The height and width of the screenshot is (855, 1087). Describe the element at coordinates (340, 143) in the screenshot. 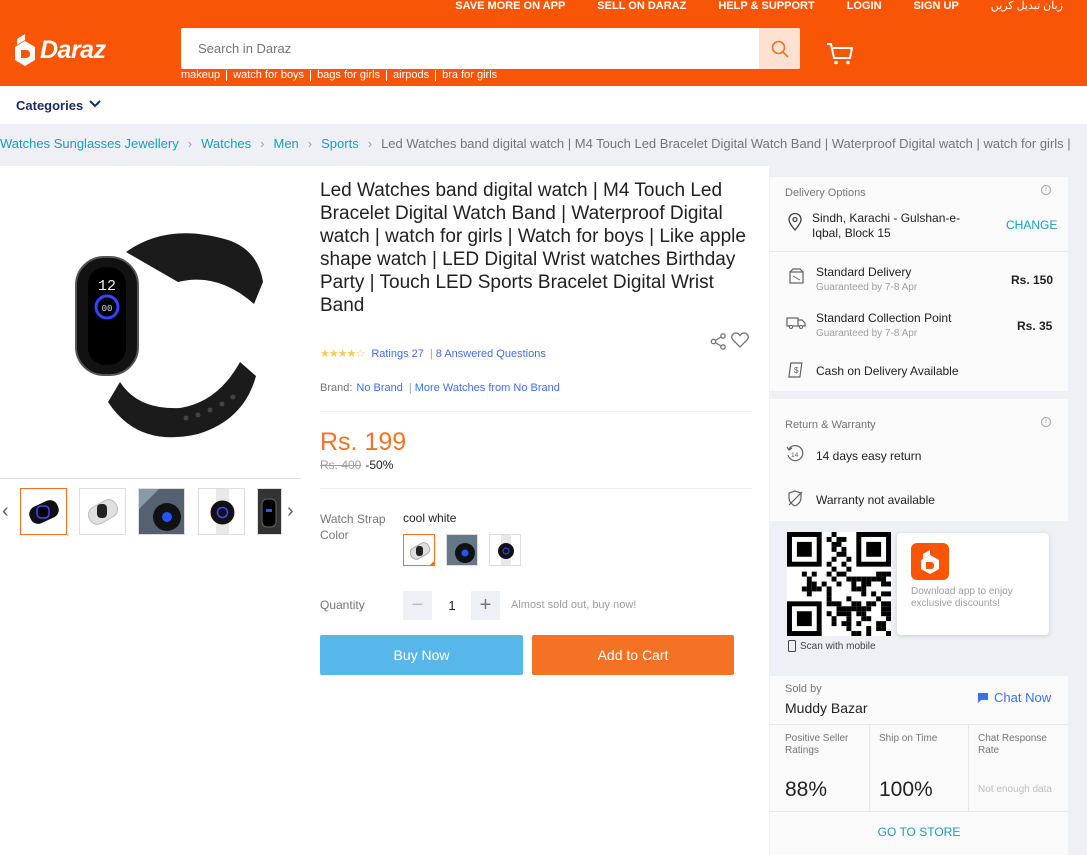

I see `breadcrumb-link: Sports` at that location.